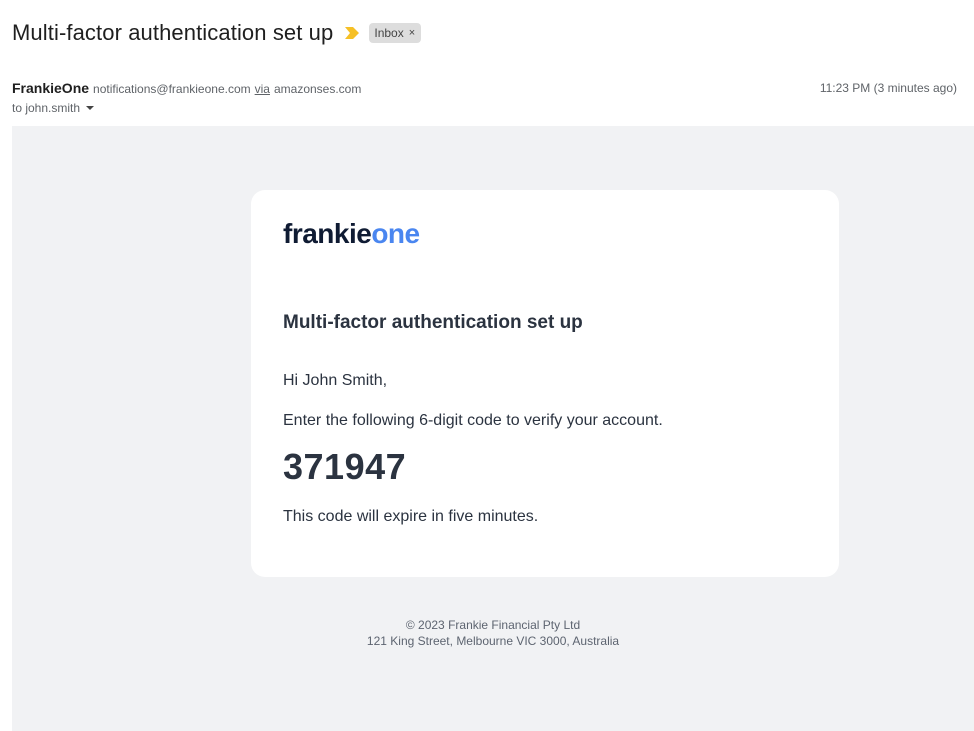  I want to click on remove-label-icon: ×, so click(412, 33).